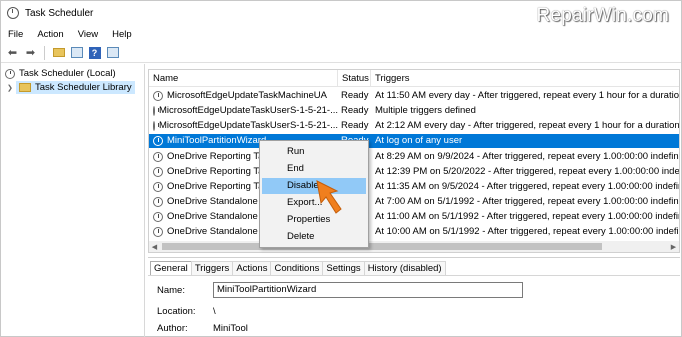 Image resolution: width=682 pixels, height=337 pixels. I want to click on window-icon, so click(76, 53).